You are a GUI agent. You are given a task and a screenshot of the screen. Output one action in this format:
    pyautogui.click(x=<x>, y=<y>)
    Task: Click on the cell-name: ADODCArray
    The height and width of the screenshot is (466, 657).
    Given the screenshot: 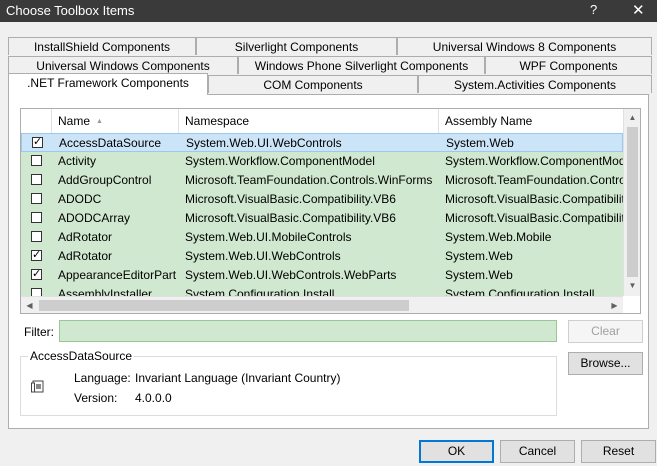 What is the action you would take?
    pyautogui.click(x=94, y=218)
    